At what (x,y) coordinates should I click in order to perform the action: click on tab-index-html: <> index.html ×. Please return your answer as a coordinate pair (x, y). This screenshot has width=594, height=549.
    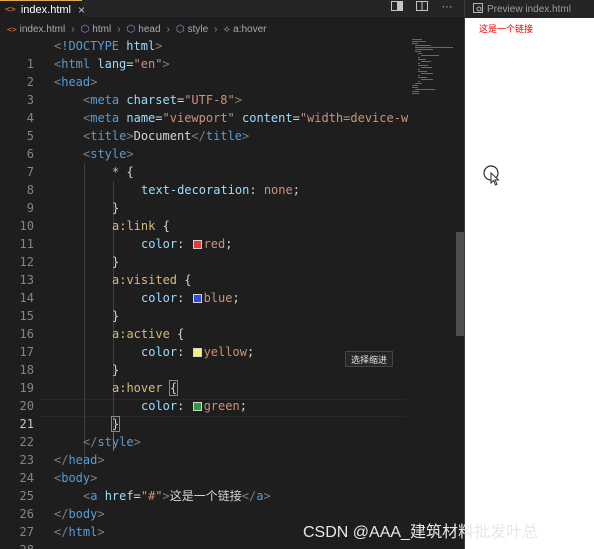
    Looking at the image, I should click on (42, 9).